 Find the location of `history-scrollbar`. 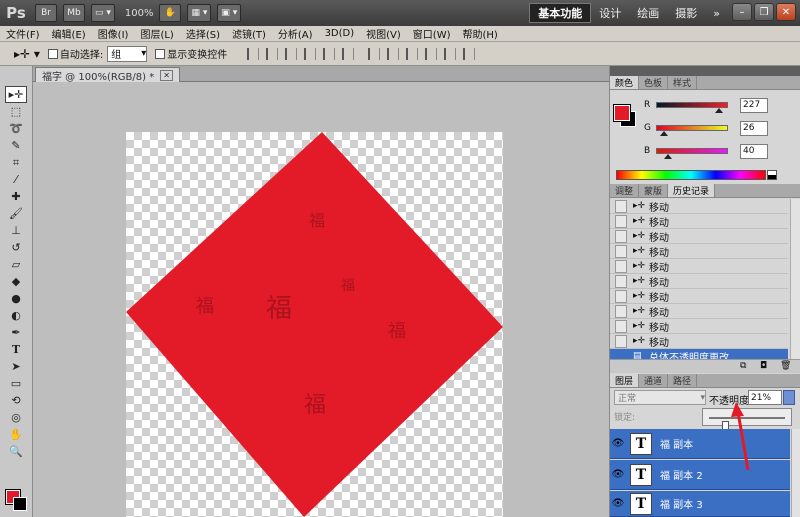

history-scrollbar is located at coordinates (795, 279).